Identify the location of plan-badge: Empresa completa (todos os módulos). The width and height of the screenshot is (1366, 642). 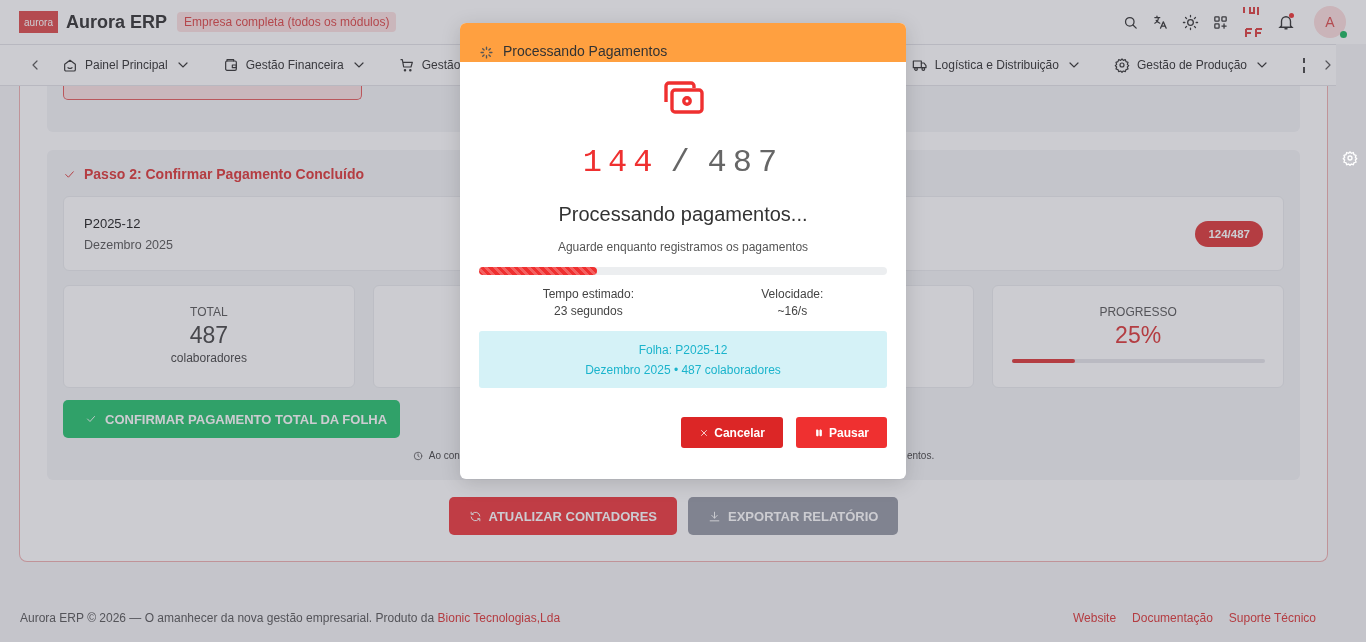
(287, 22).